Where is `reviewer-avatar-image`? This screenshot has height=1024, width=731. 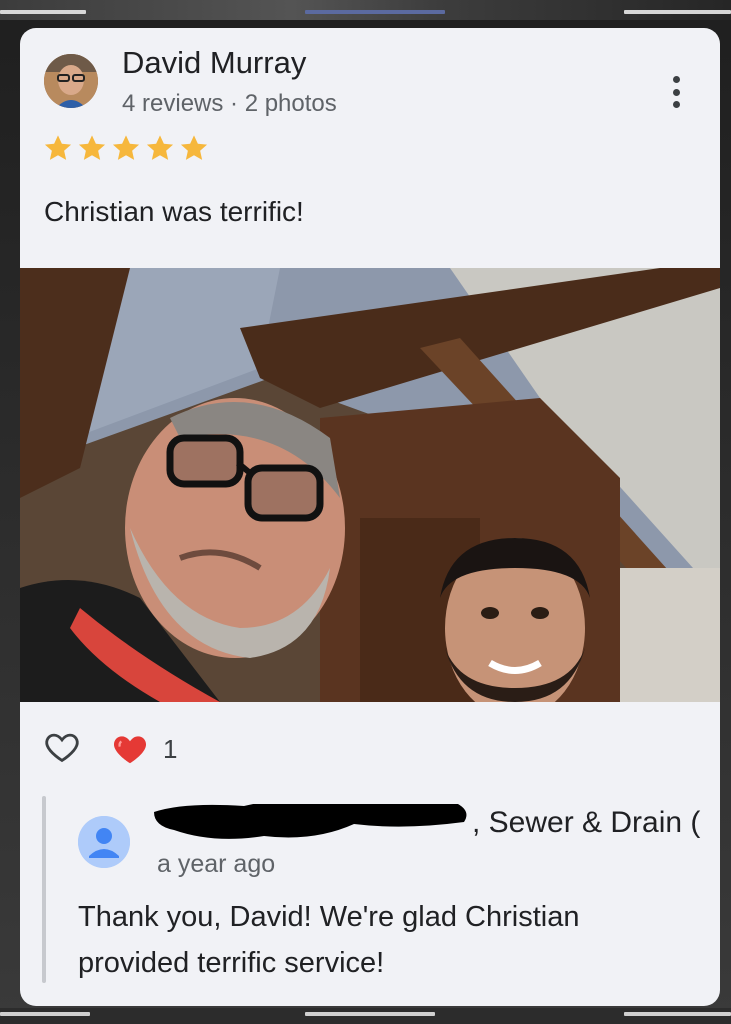 reviewer-avatar-image is located at coordinates (71, 81).